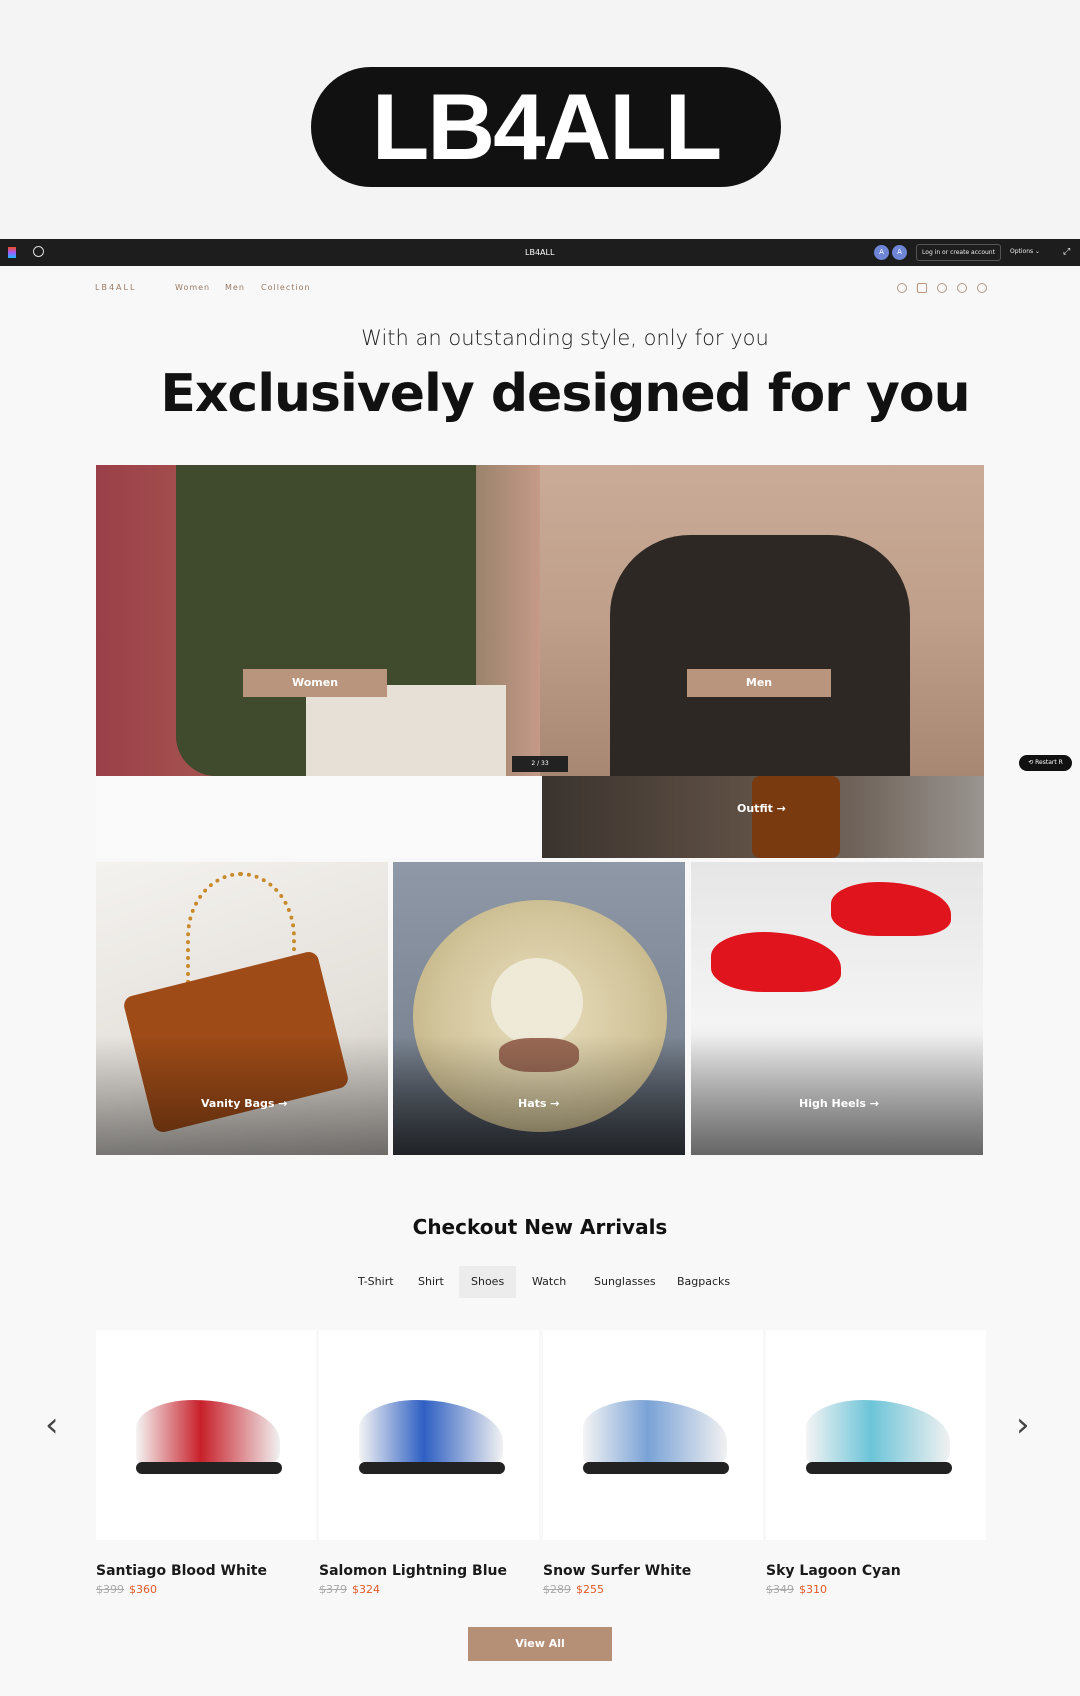 The image size is (1080, 1696). Describe the element at coordinates (12, 252) in the screenshot. I see `figma-icon` at that location.